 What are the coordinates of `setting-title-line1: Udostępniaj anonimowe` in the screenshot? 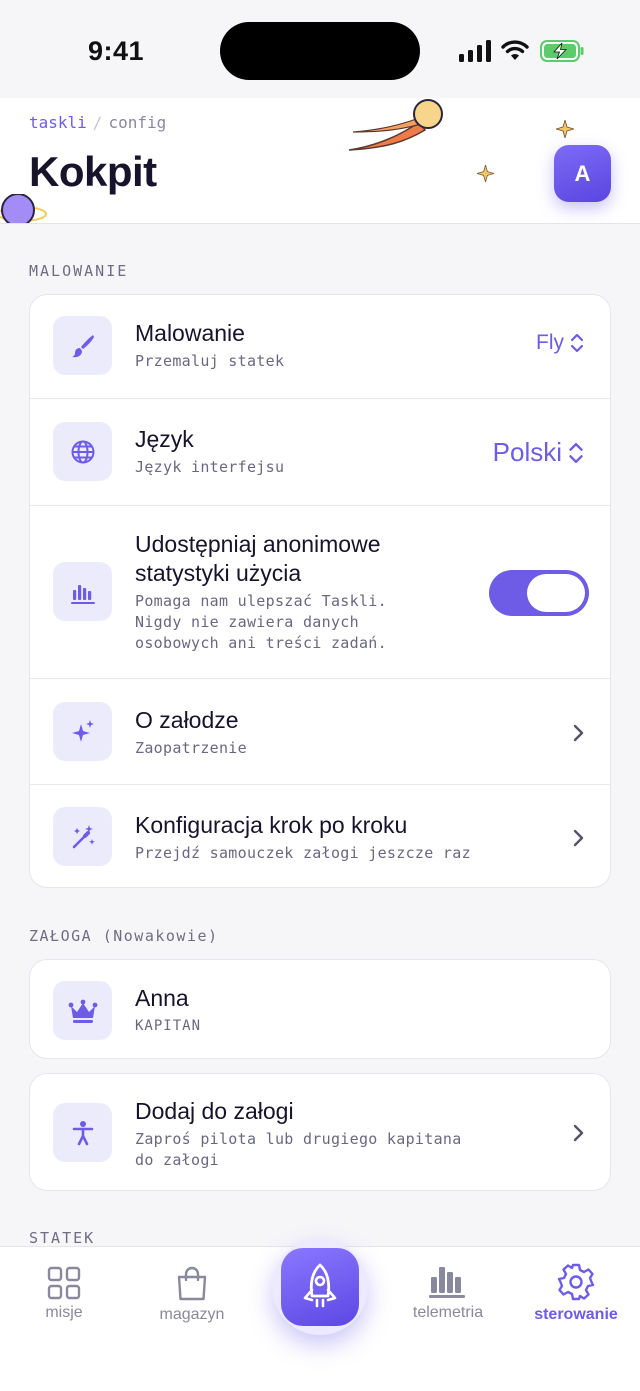 It's located at (258, 544).